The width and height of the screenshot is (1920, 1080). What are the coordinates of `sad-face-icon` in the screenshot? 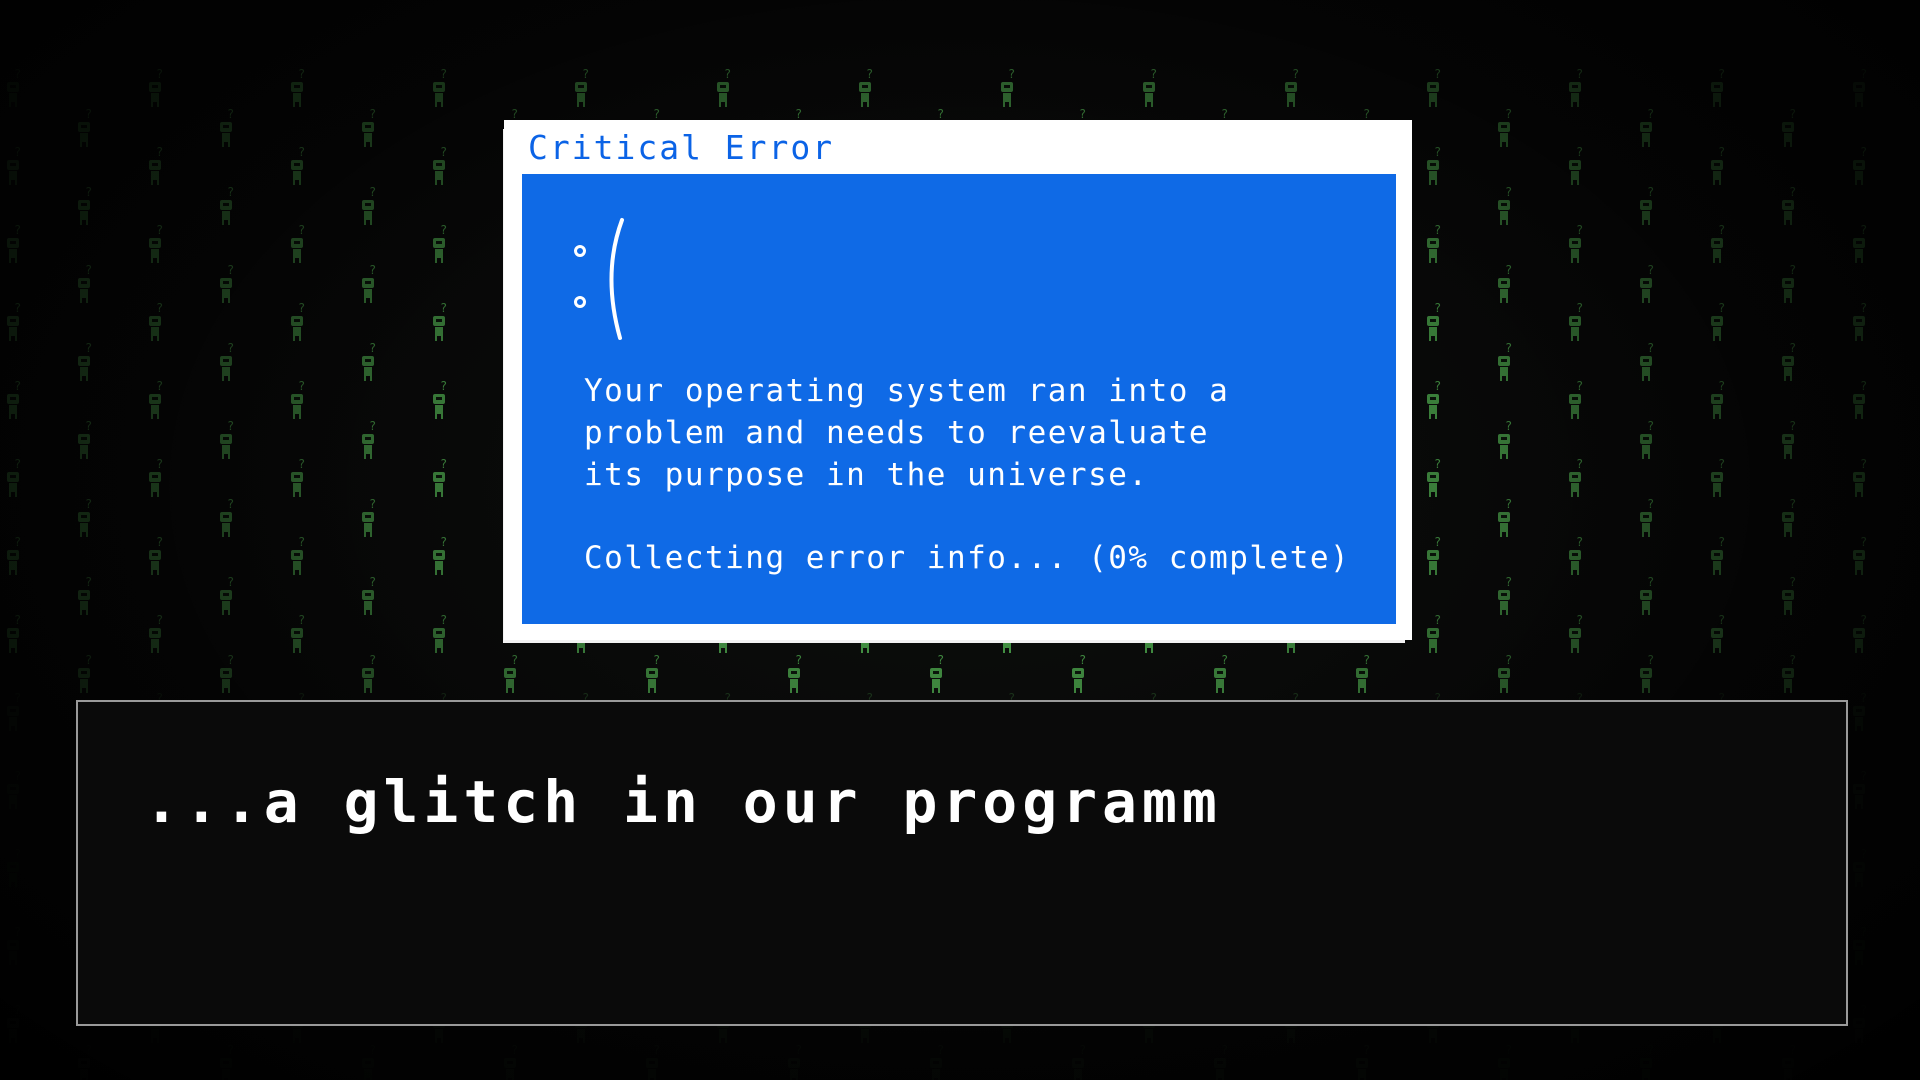 It's located at (599, 279).